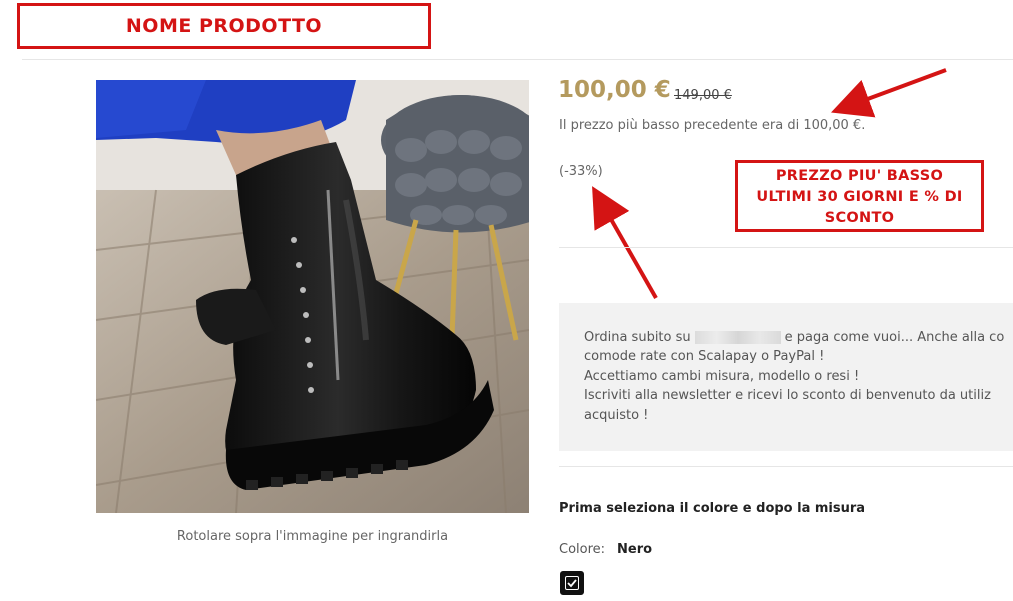  I want to click on lowest-price-annotation-line: ULTIMI 30 GIORNI E % DI, so click(859, 197).